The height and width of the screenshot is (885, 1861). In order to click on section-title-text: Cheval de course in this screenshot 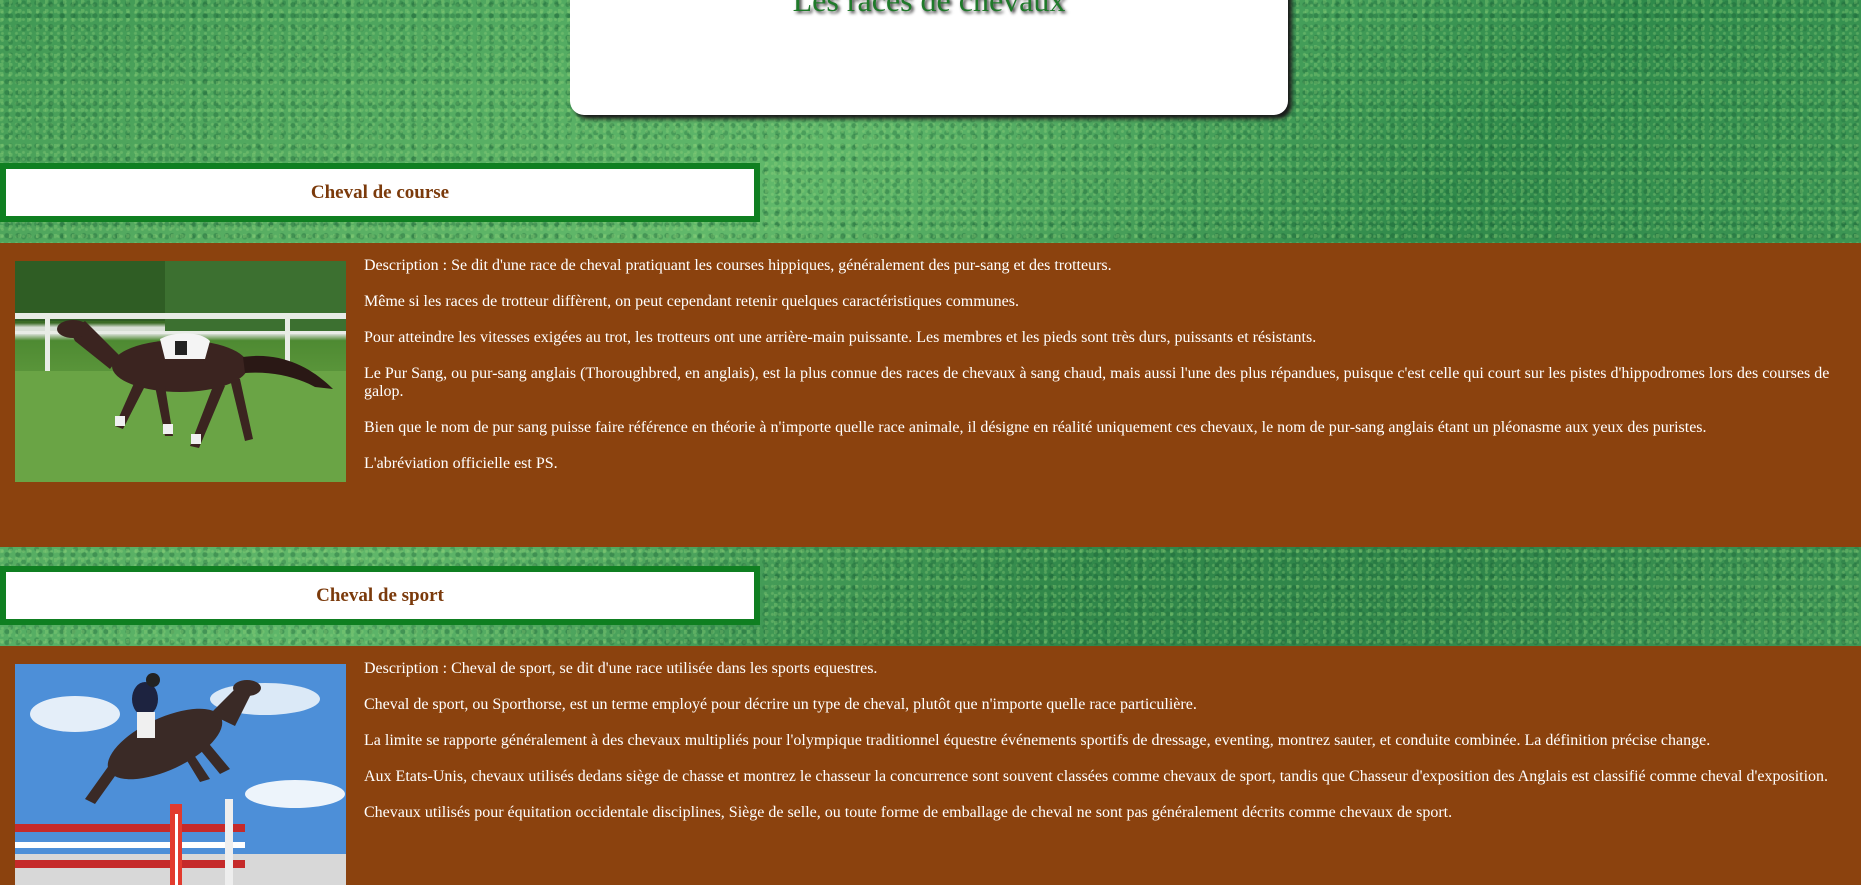, I will do `click(380, 192)`.